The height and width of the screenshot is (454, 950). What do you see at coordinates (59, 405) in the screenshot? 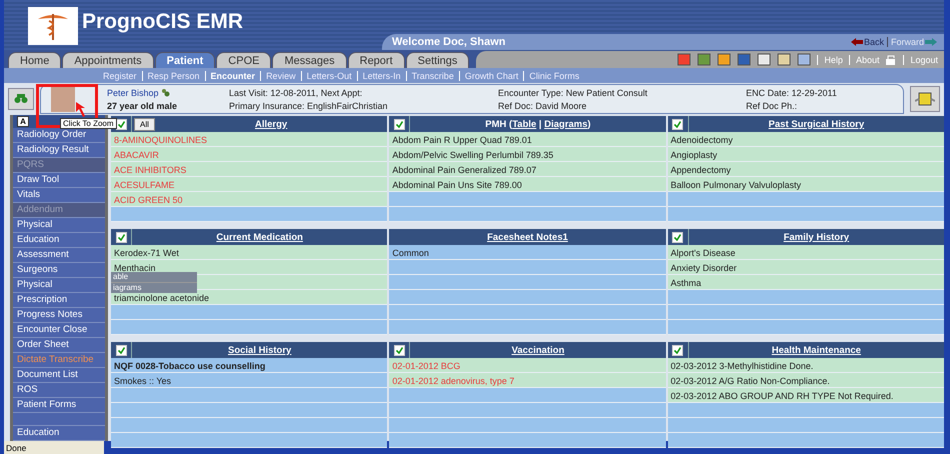
I see `sidebar-item: Patient Forms` at bounding box center [59, 405].